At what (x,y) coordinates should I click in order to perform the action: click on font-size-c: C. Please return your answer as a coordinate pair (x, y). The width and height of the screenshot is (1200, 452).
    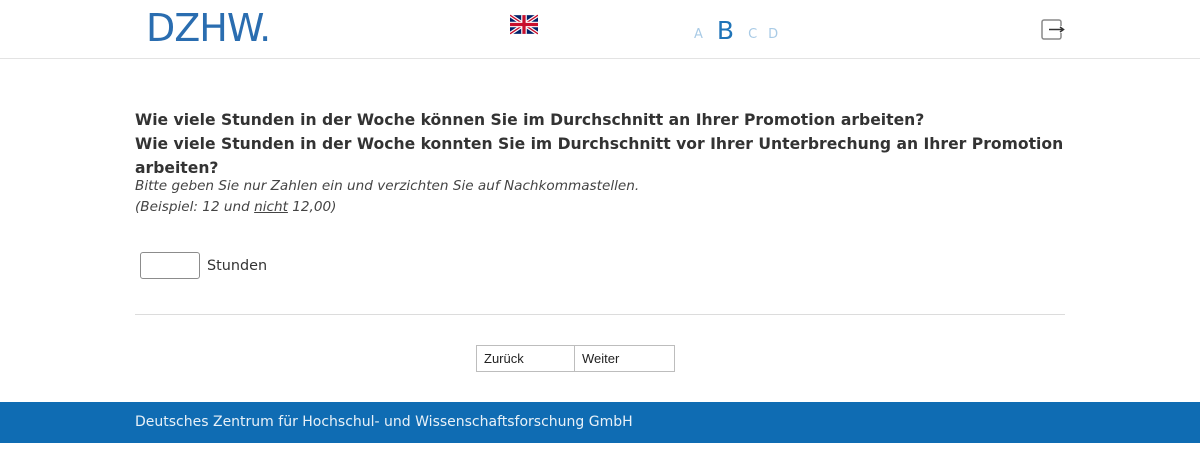
    Looking at the image, I should click on (752, 34).